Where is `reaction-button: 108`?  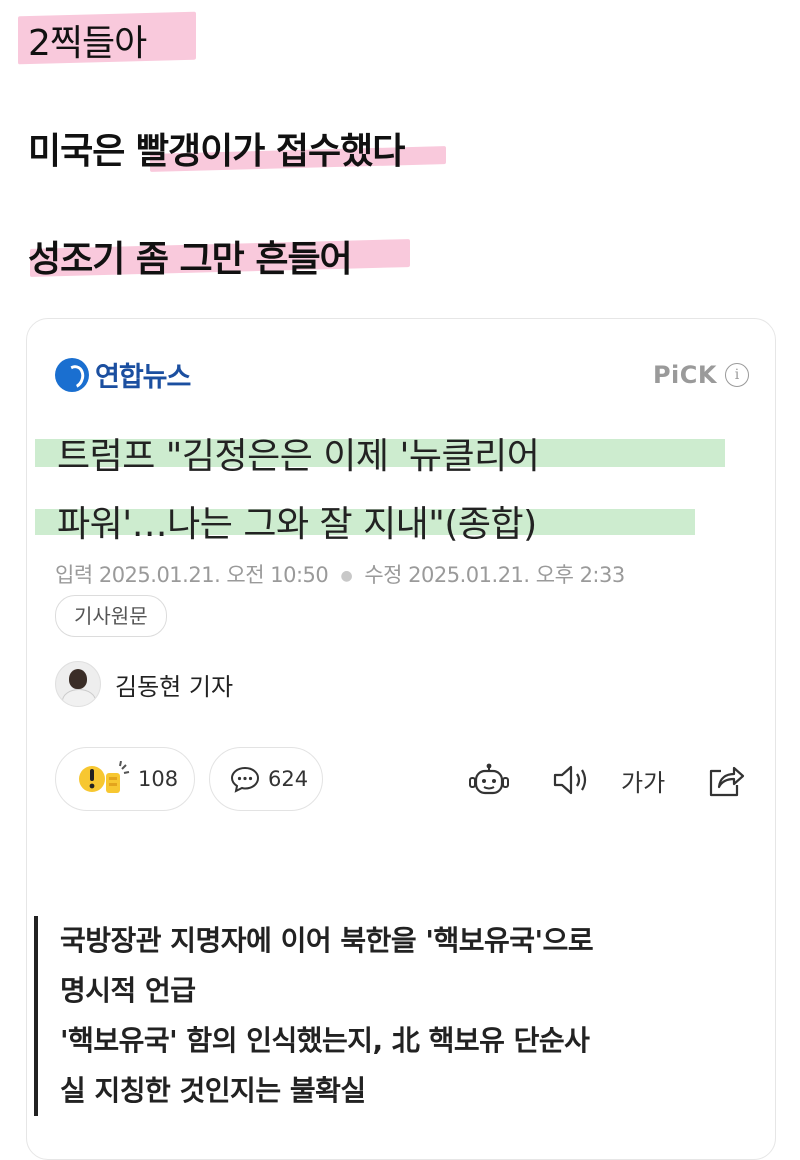
reaction-button: 108 is located at coordinates (125, 779).